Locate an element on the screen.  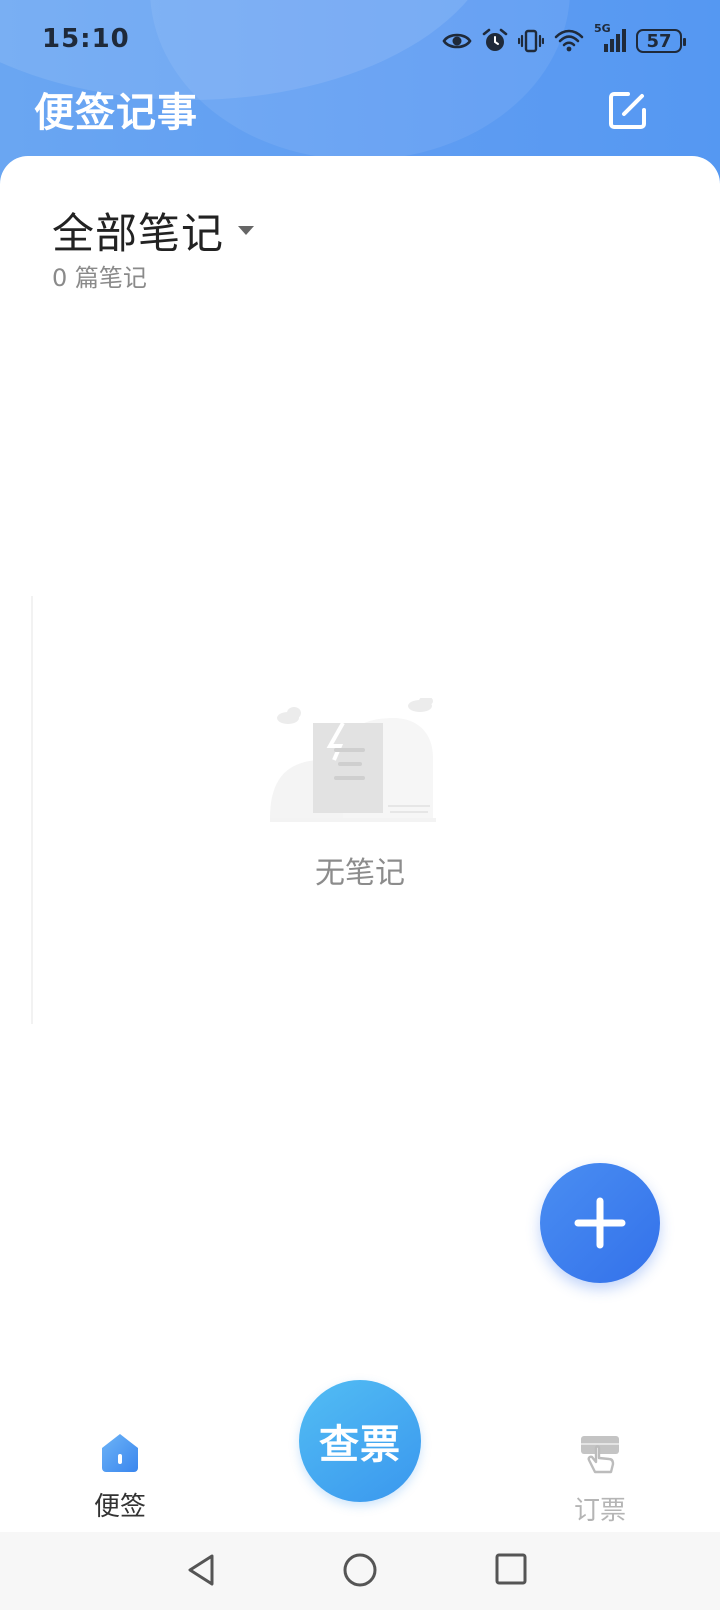
status-bar: 15:10 5G 57 is located at coordinates (360, 42).